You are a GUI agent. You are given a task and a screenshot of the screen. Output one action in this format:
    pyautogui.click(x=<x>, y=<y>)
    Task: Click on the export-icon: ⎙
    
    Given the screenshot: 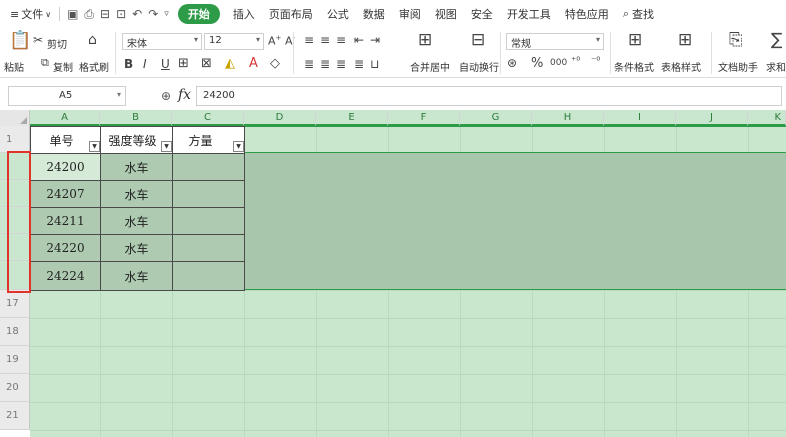 What is the action you would take?
    pyautogui.click(x=89, y=14)
    